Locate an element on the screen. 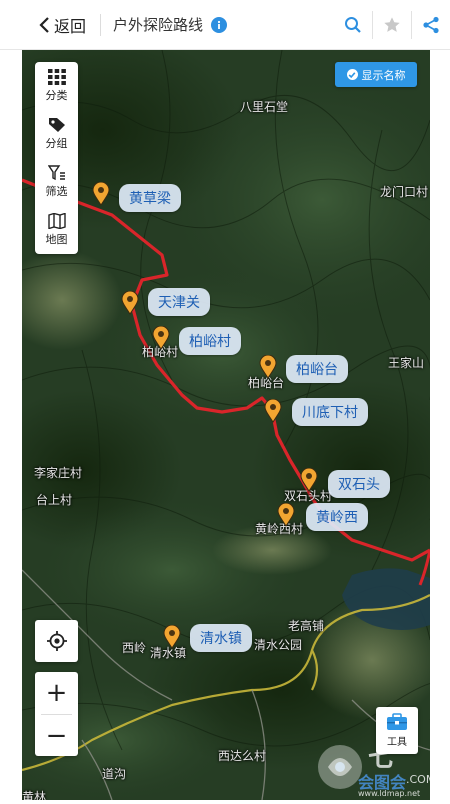 The image size is (450, 804). zoom-in-button: + is located at coordinates (56, 693).